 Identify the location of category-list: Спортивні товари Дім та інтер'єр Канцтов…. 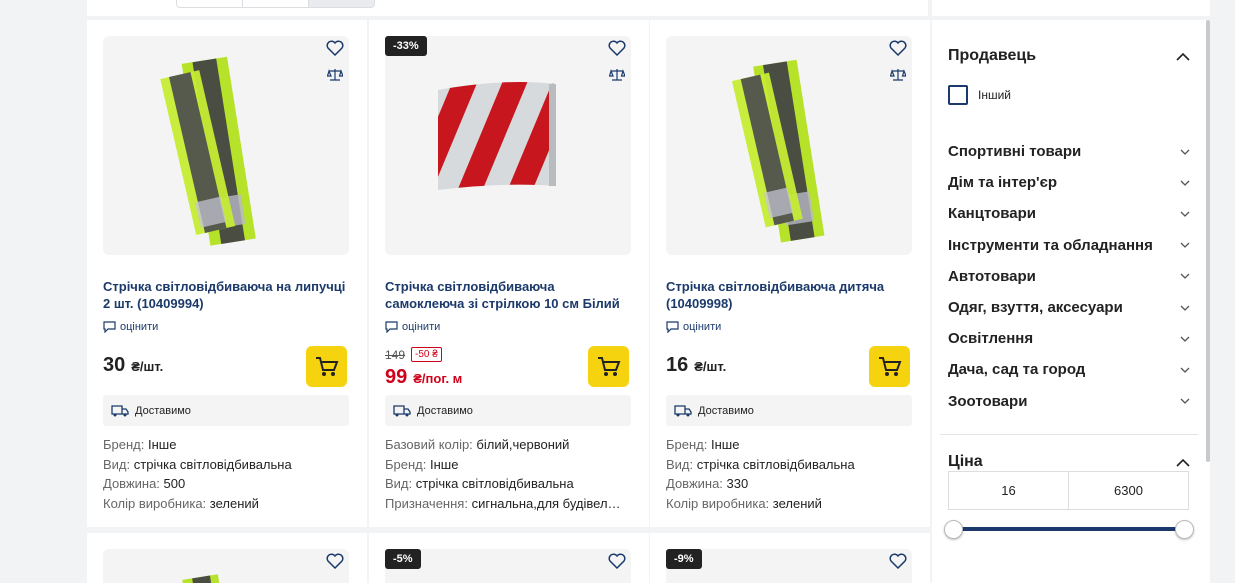
(1069, 276).